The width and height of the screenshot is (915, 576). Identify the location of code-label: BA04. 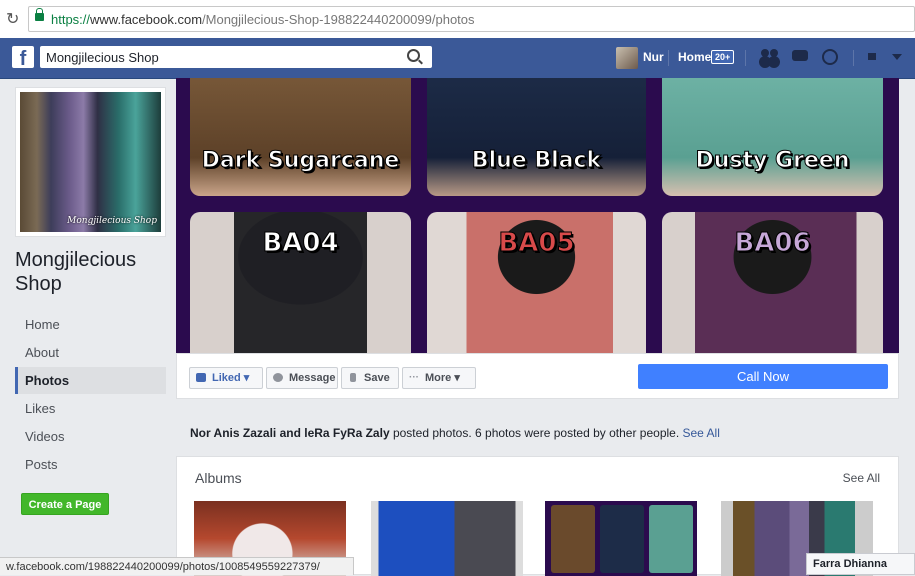
(300, 243).